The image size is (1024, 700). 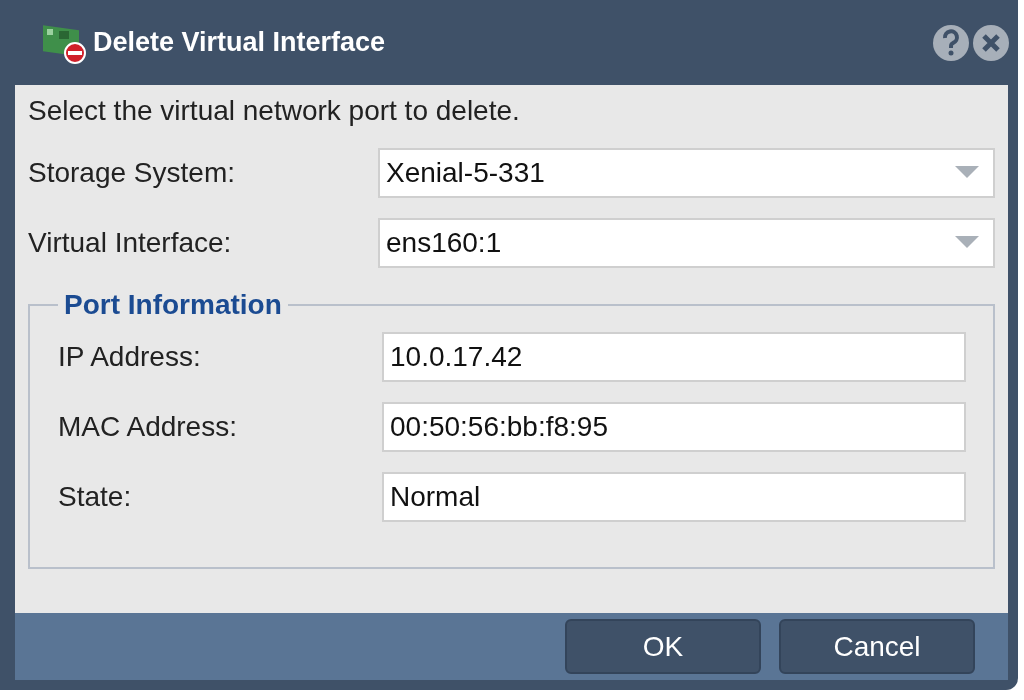 I want to click on instruction-text: Select the virtual network port to delete., so click(x=274, y=111).